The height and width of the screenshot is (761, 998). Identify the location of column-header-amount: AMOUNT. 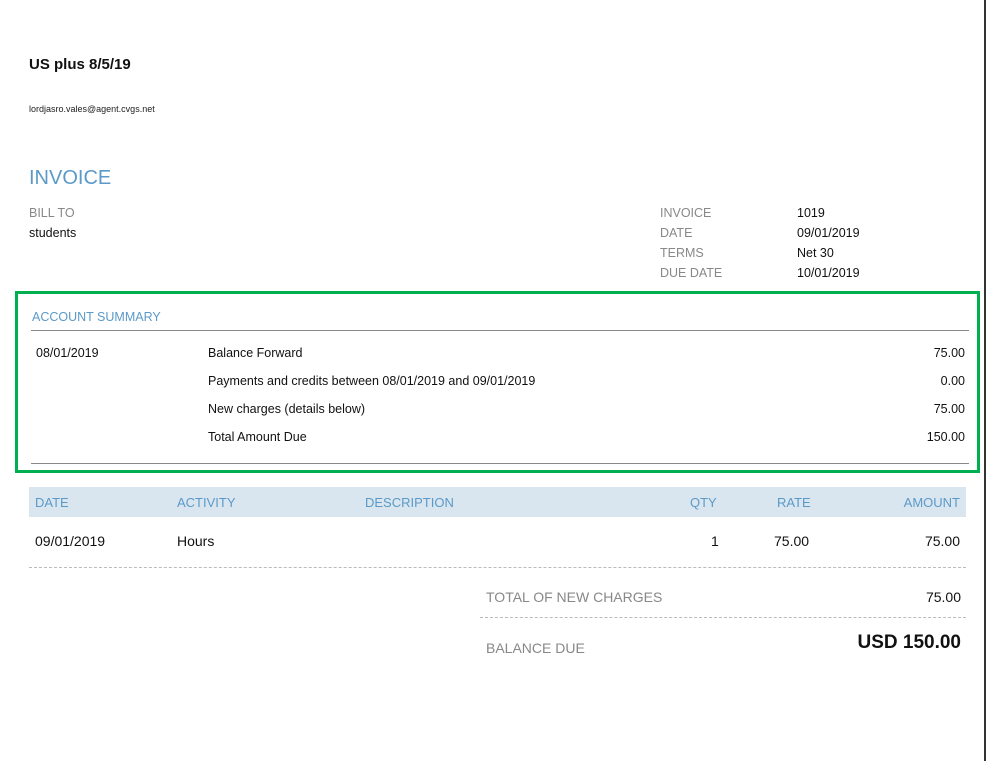
(931, 502).